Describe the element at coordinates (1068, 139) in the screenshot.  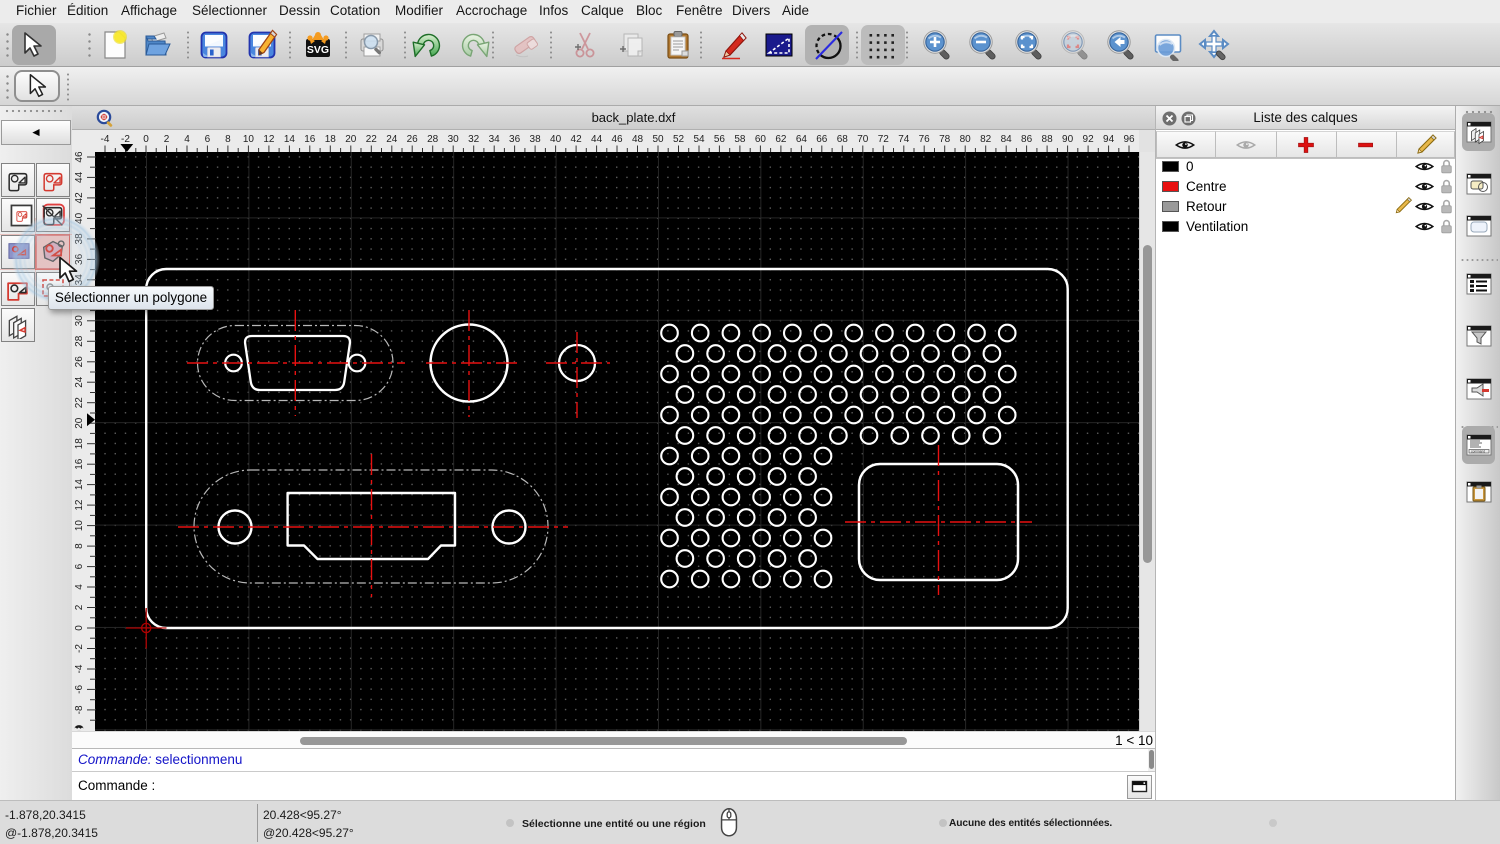
I see `svg-text: 90` at that location.